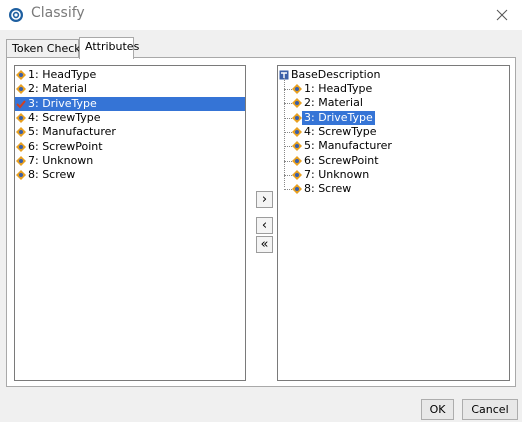 Image resolution: width=522 pixels, height=422 pixels. I want to click on tree-item: 6: ScrewPoint, so click(393, 161).